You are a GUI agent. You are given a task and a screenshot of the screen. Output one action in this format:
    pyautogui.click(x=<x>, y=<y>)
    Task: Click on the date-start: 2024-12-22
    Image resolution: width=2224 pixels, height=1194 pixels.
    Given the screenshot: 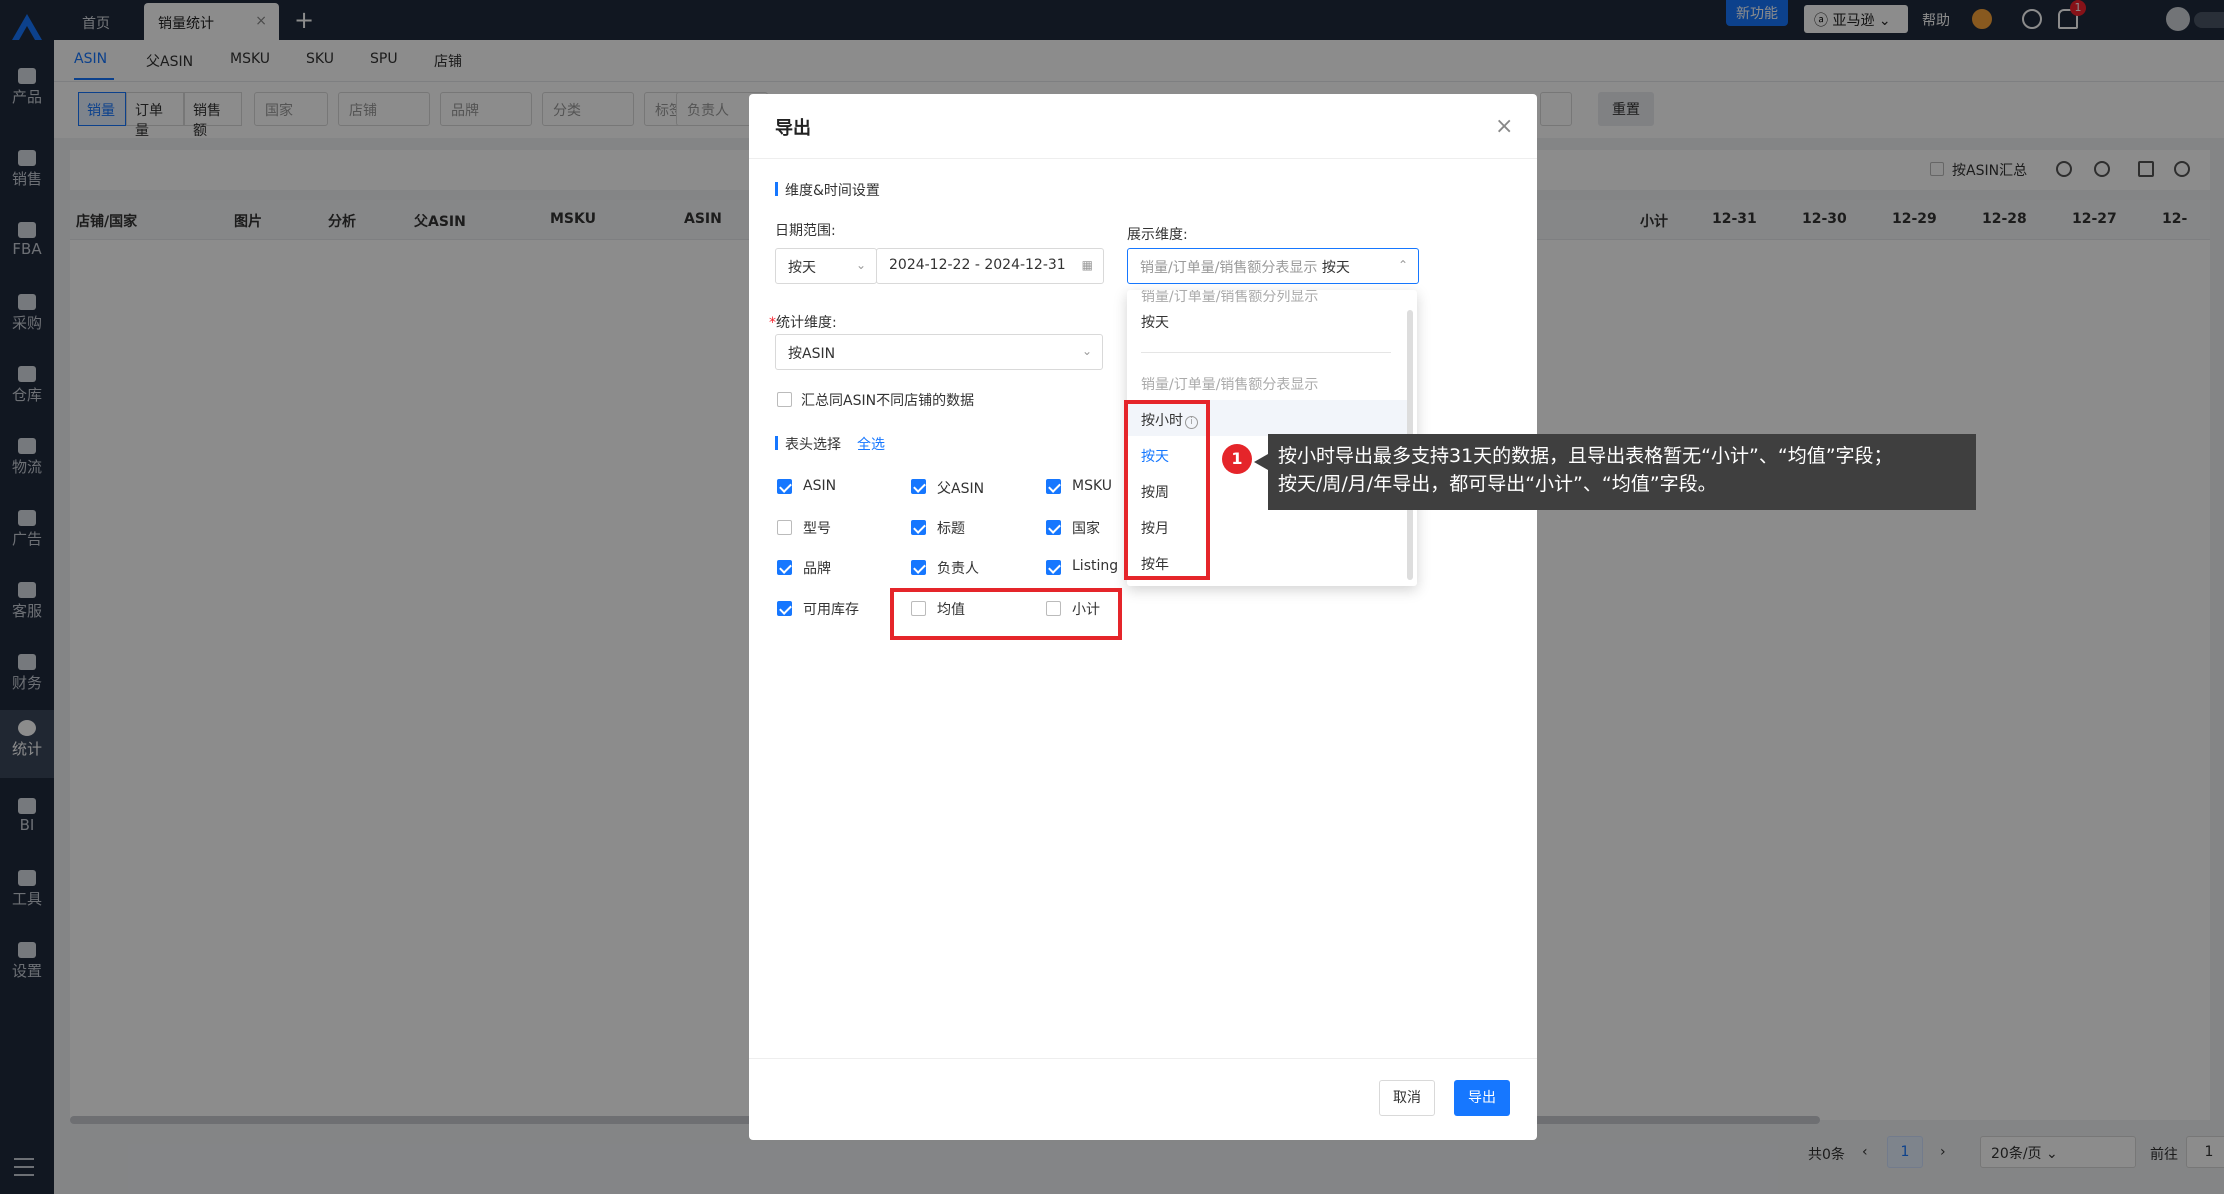 What is the action you would take?
    pyautogui.click(x=930, y=265)
    